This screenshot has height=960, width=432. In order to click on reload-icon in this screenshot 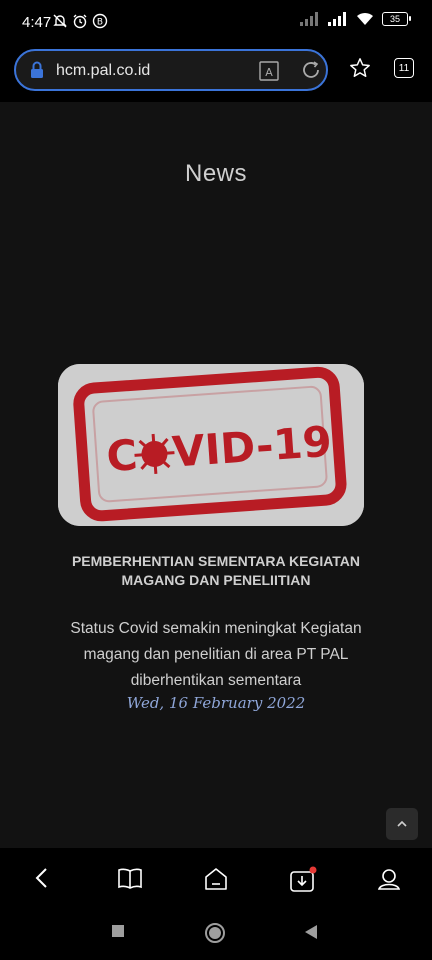, I will do `click(311, 70)`.